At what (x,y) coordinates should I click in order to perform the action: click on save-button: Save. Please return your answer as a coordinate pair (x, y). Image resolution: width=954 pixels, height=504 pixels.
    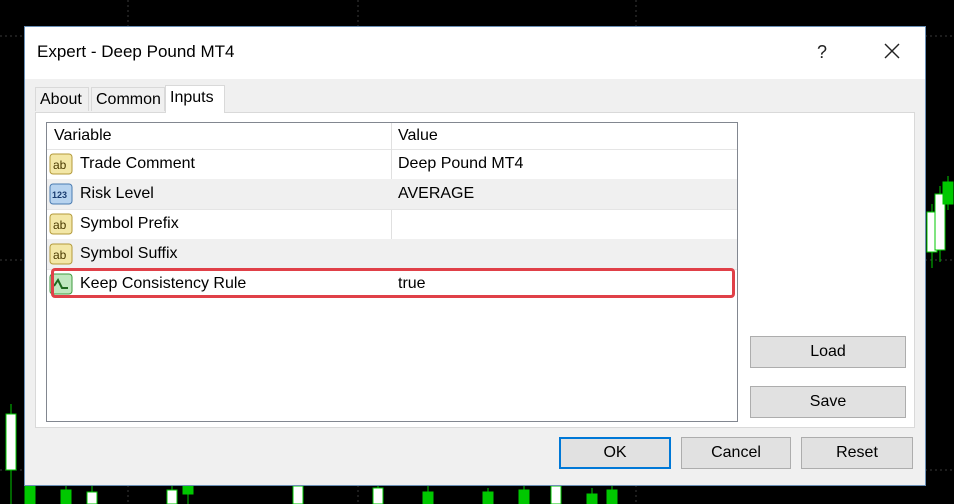
    Looking at the image, I should click on (828, 402).